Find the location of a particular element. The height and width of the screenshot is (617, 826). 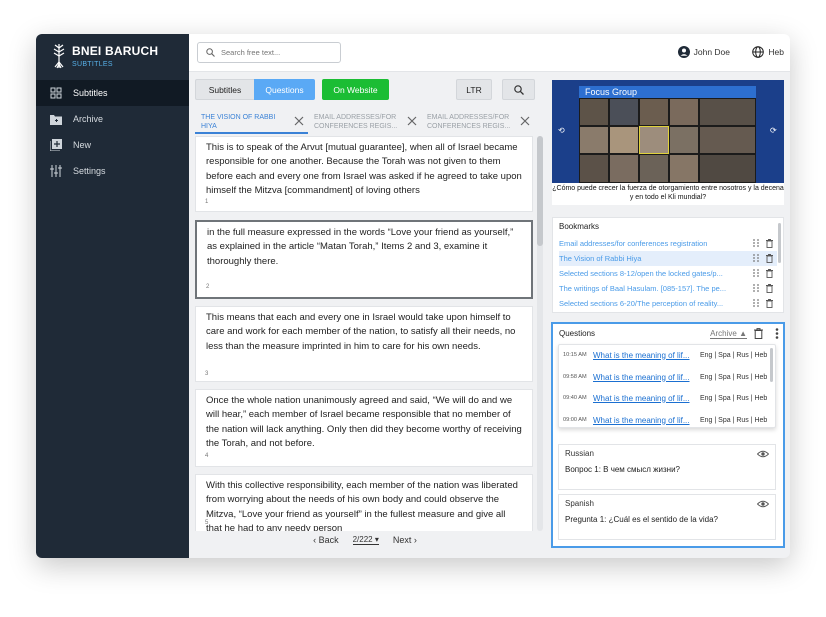

subtitle-scrollbar is located at coordinates (540, 333).